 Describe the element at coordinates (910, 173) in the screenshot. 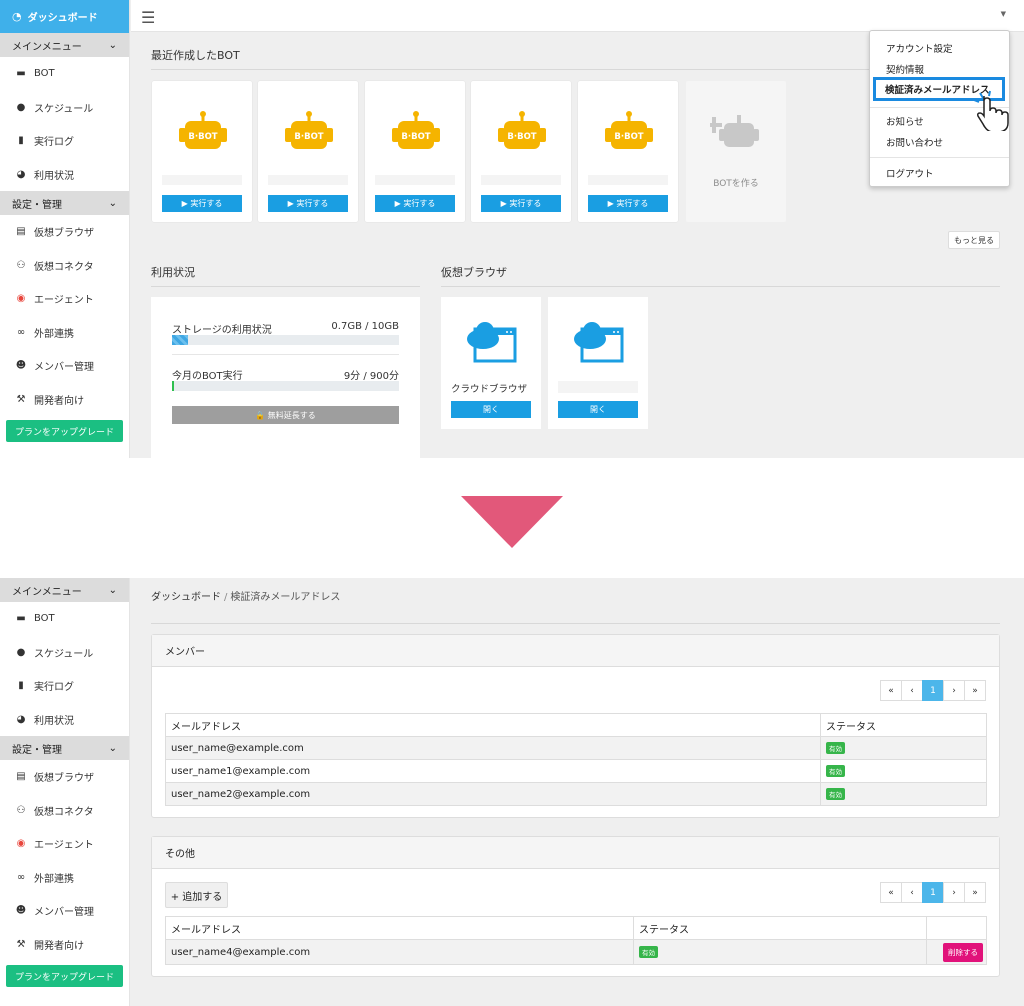

I see `menu-logout: ログアウト` at that location.